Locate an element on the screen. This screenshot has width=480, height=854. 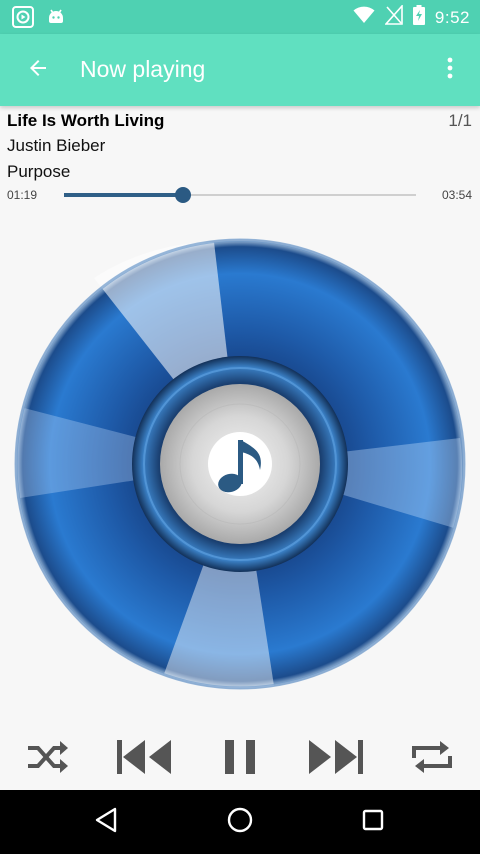
battery-charging-icon is located at coordinates (418, 17).